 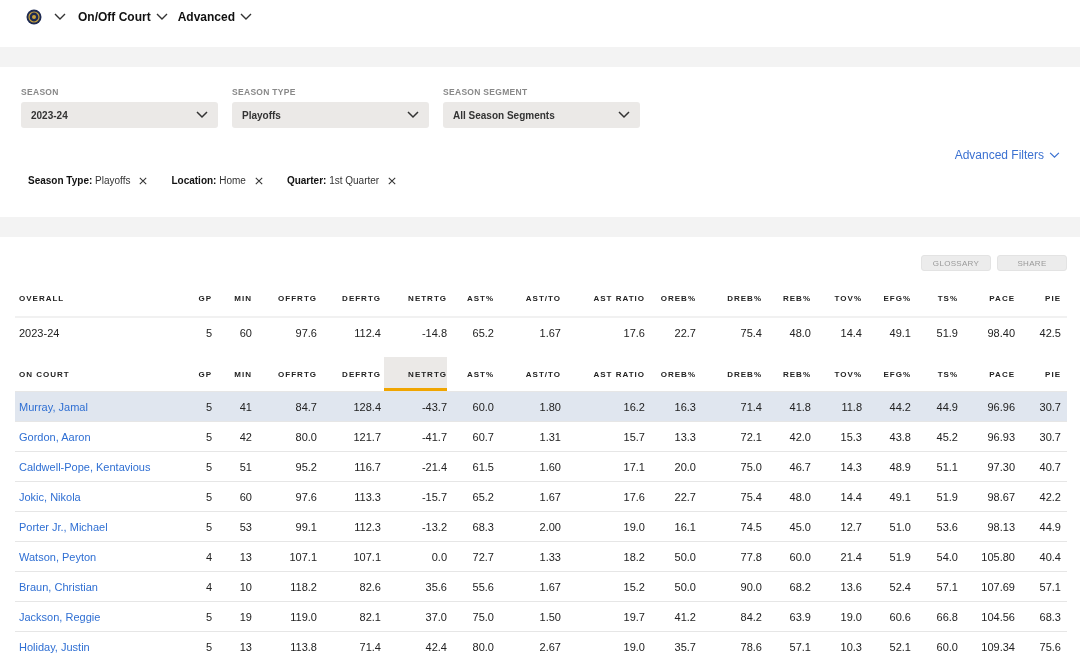 I want to click on player-link: Watson, Peyton, so click(x=102, y=556).